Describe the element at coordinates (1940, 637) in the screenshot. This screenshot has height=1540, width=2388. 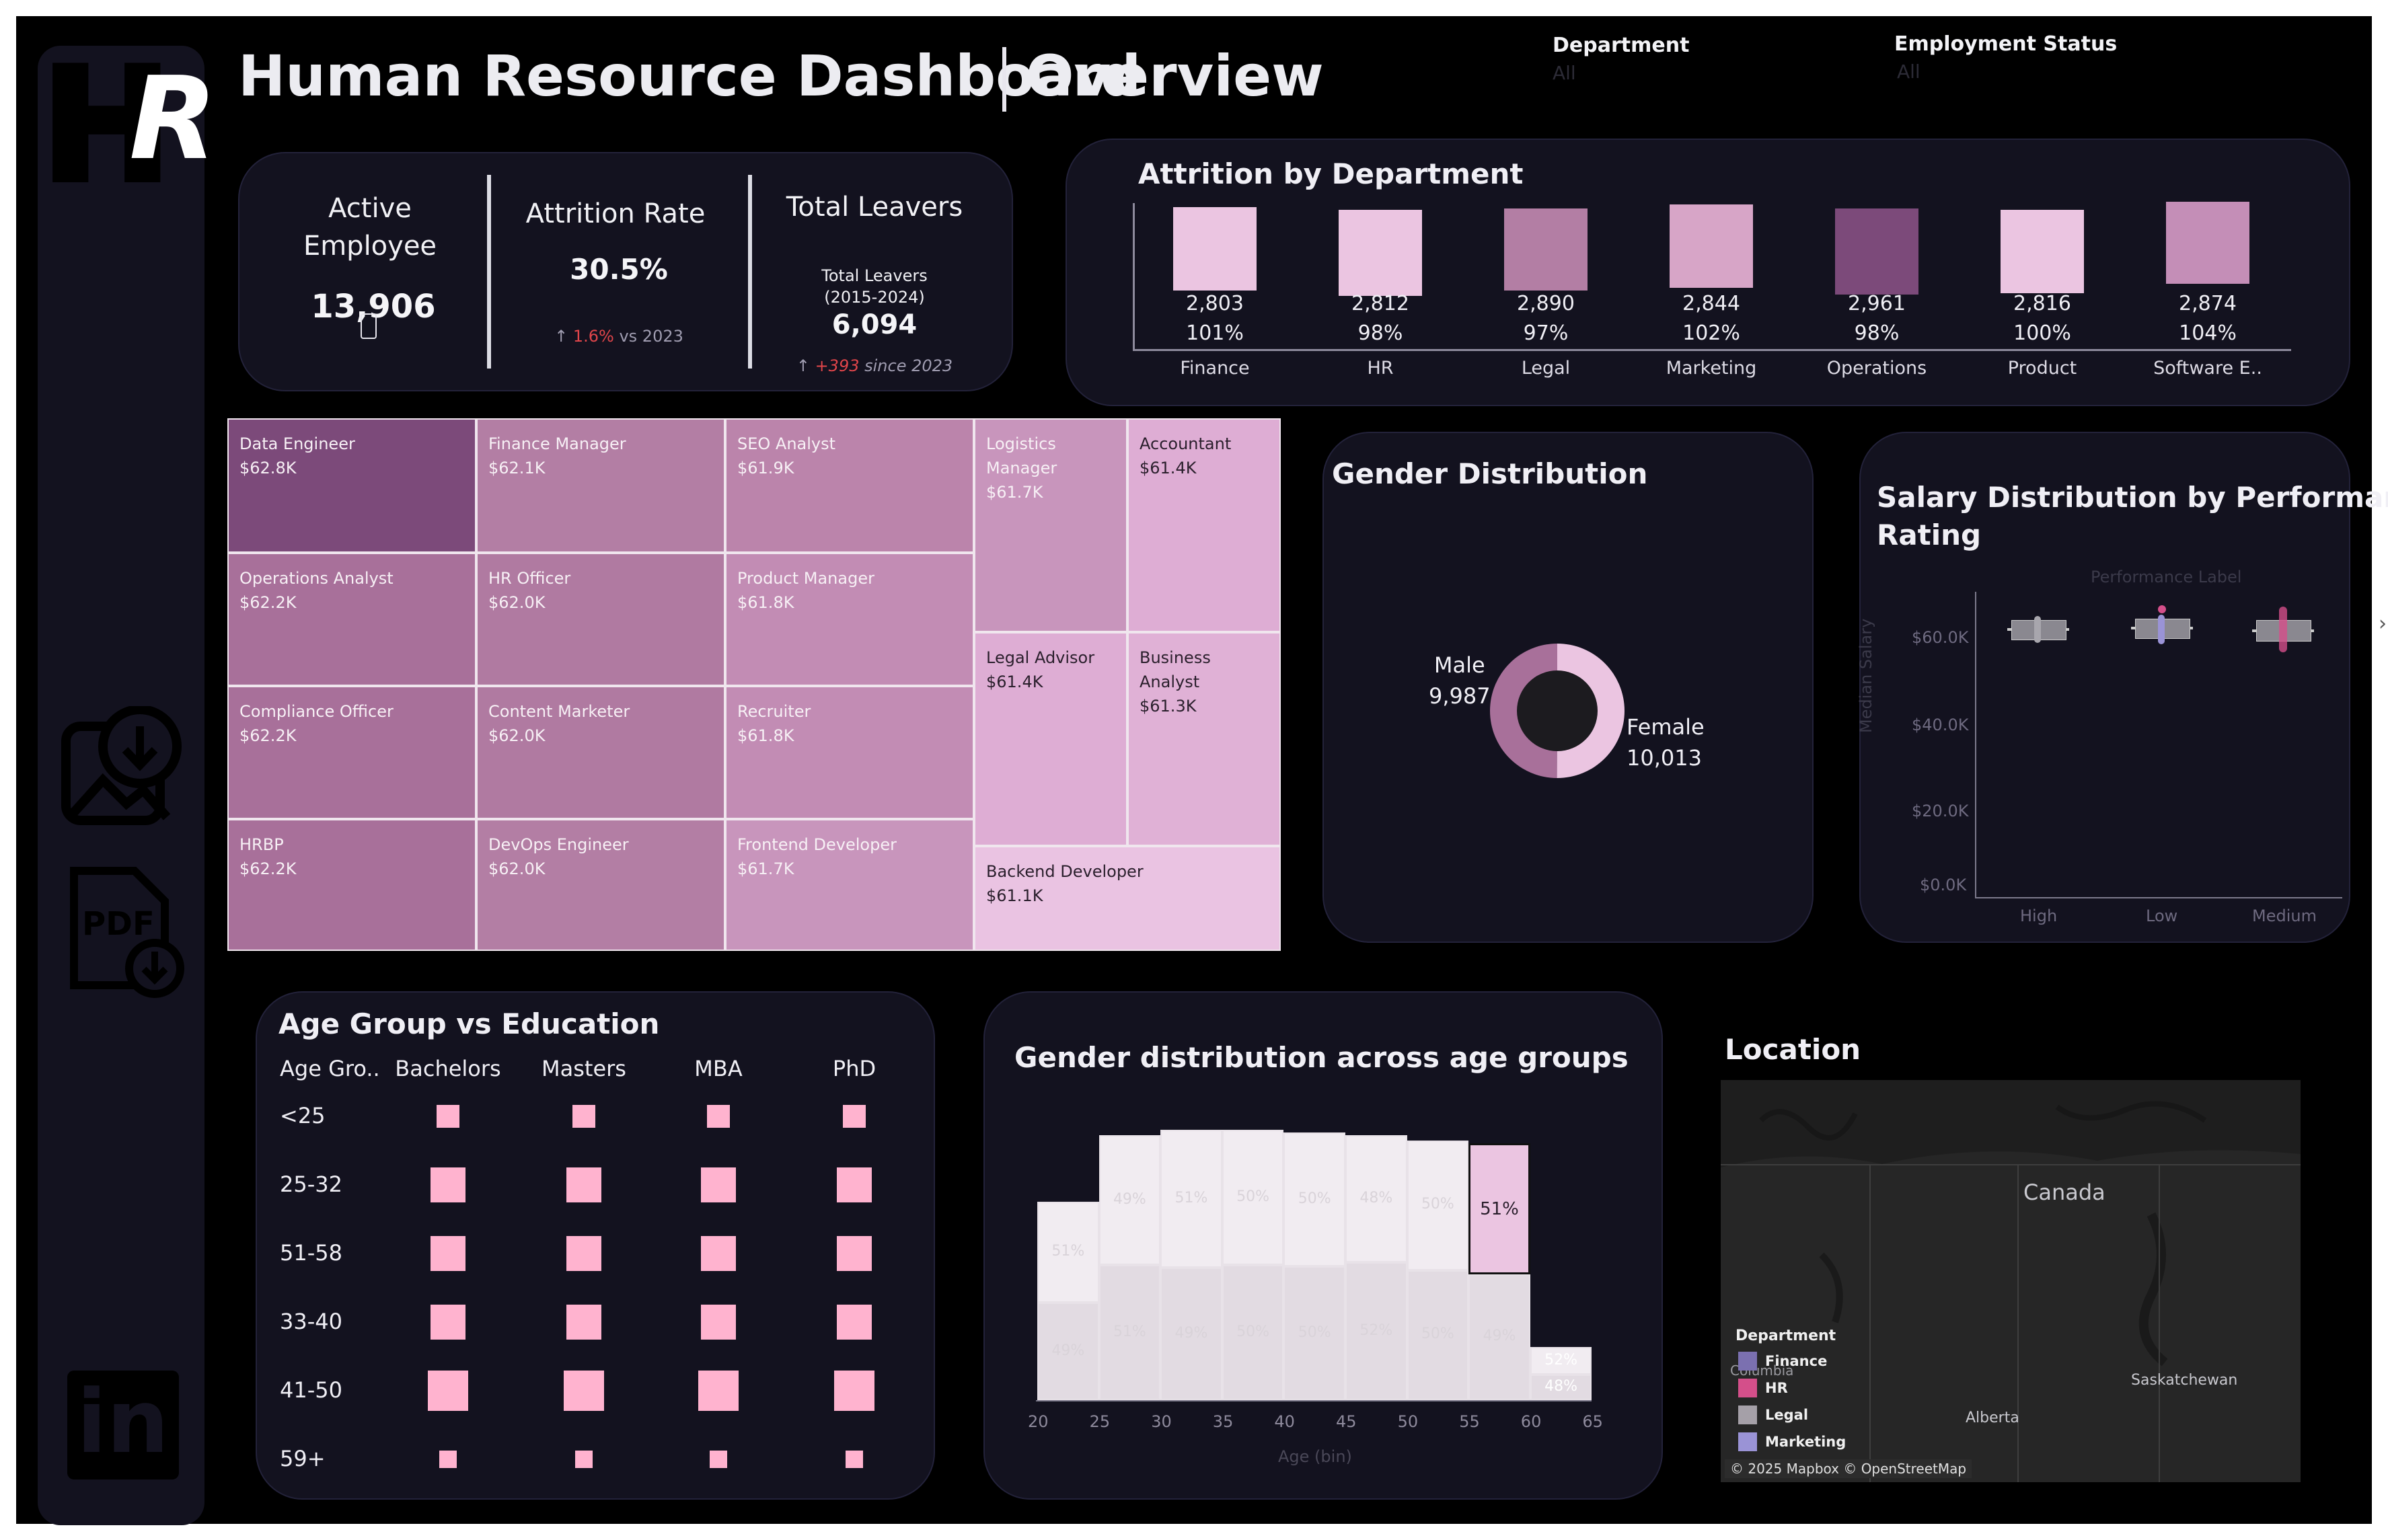
I see `salary-y-tick: $60.0K` at that location.